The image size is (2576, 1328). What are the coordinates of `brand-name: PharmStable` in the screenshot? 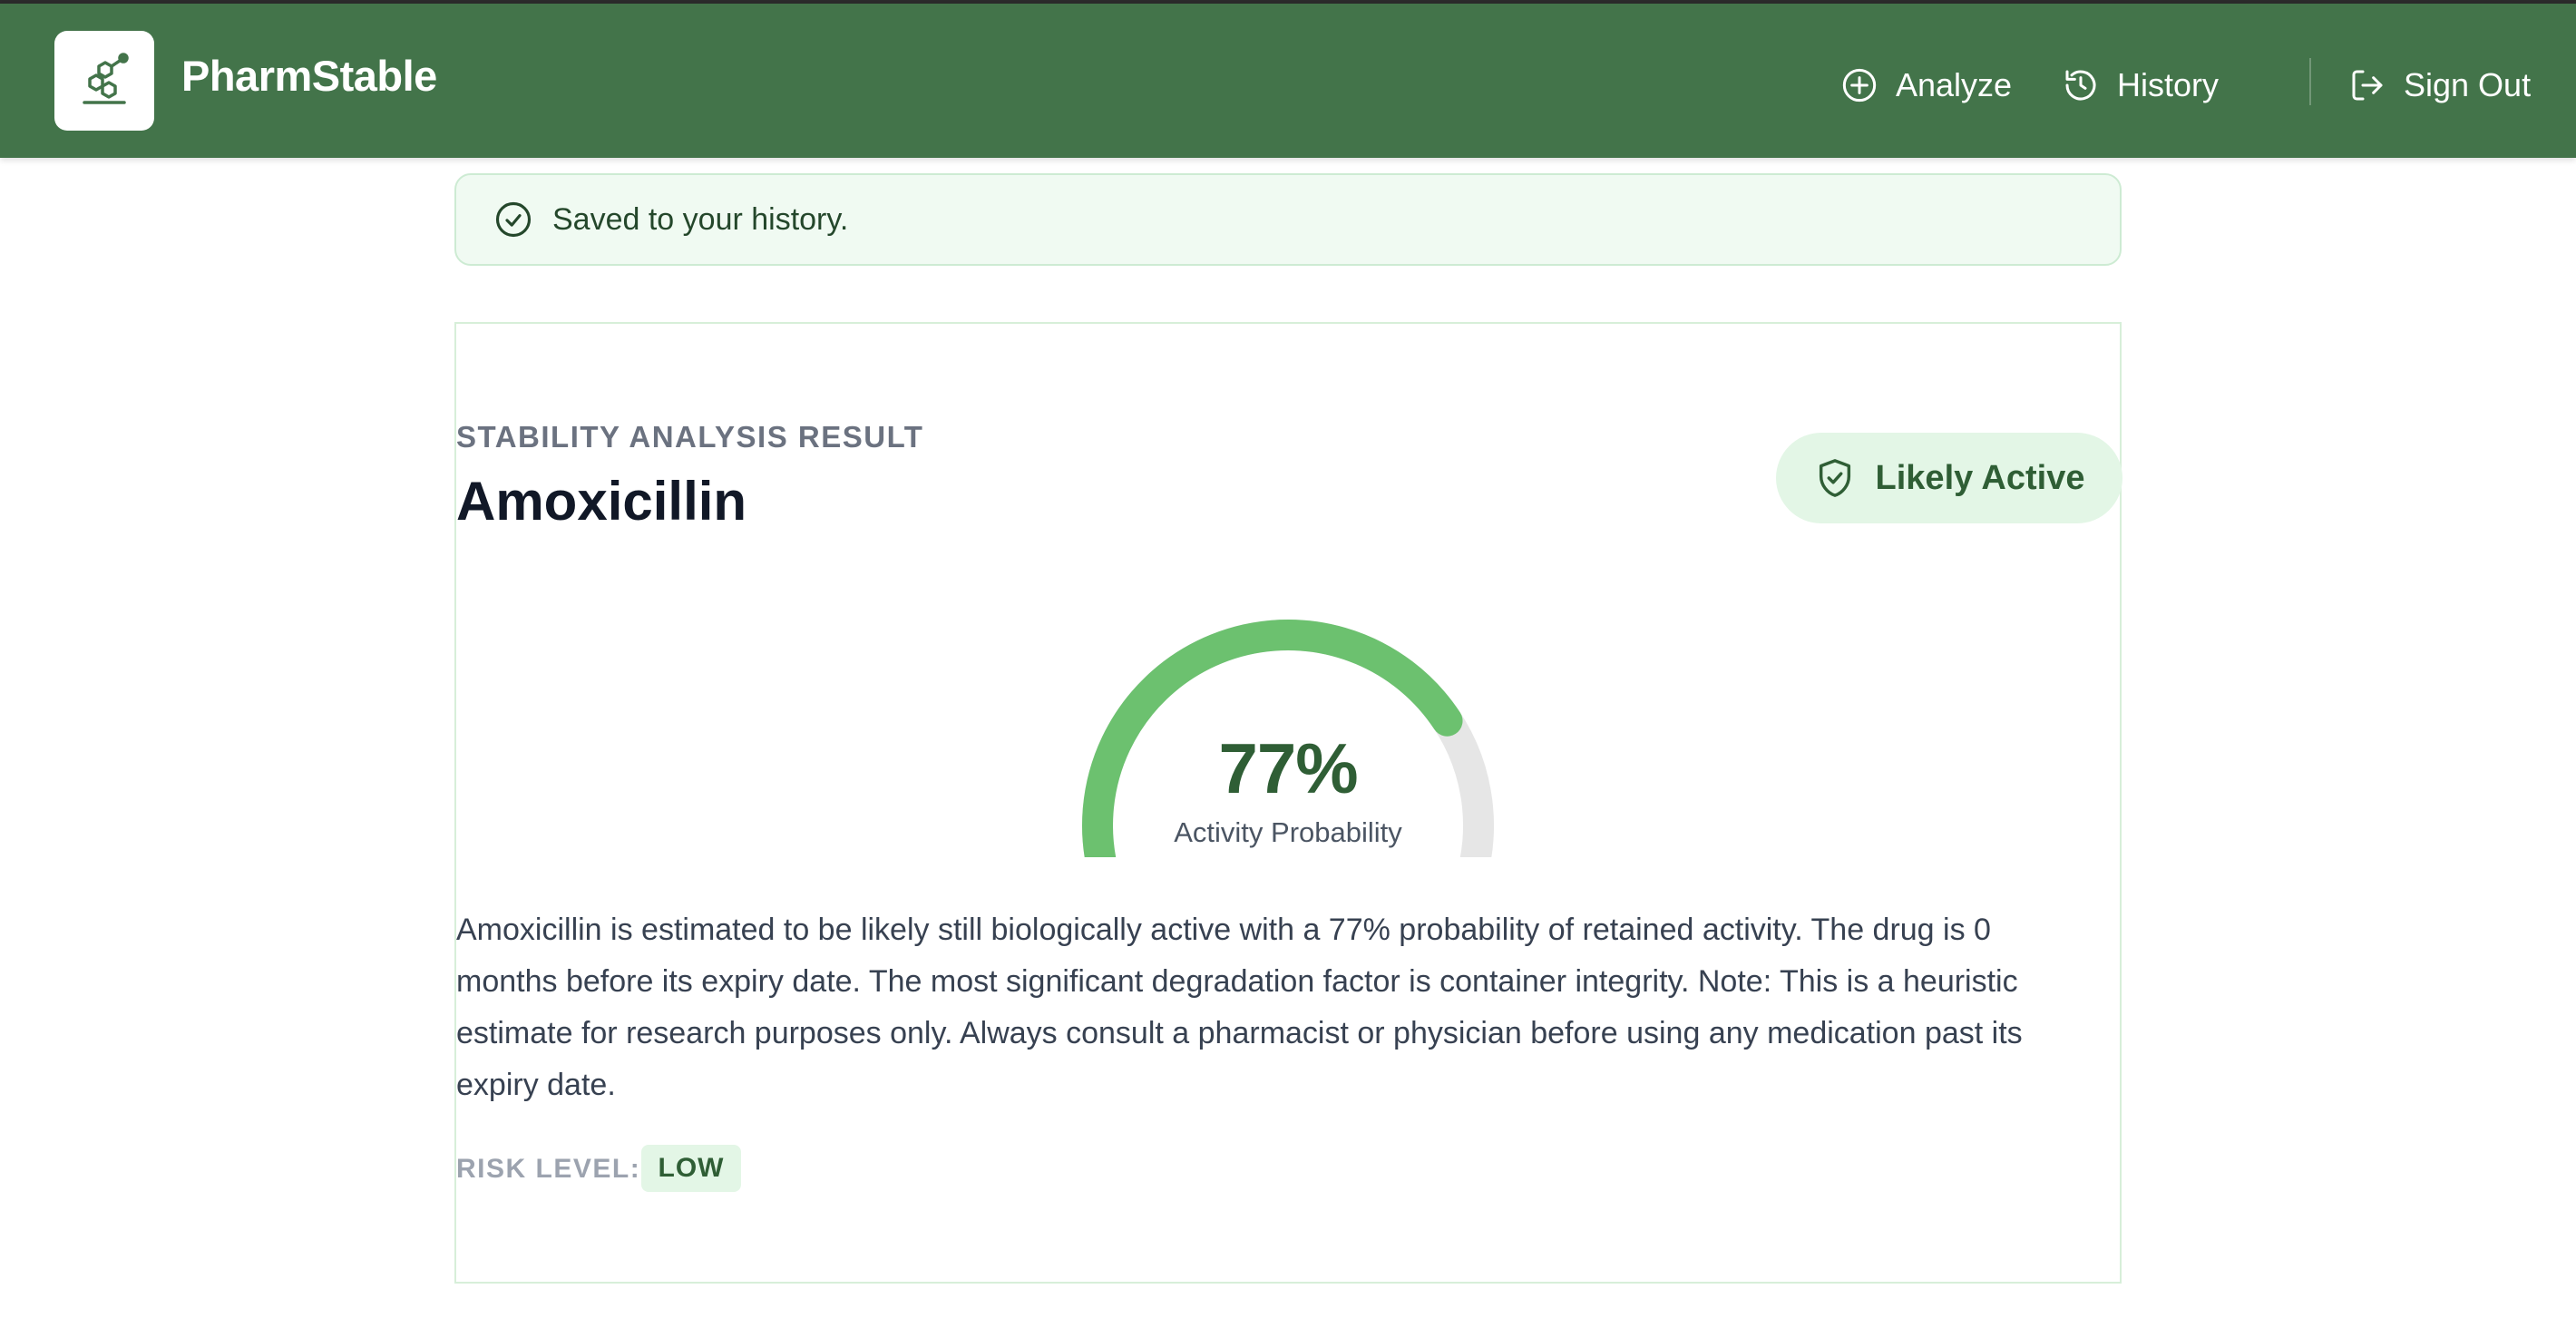 It's located at (309, 76).